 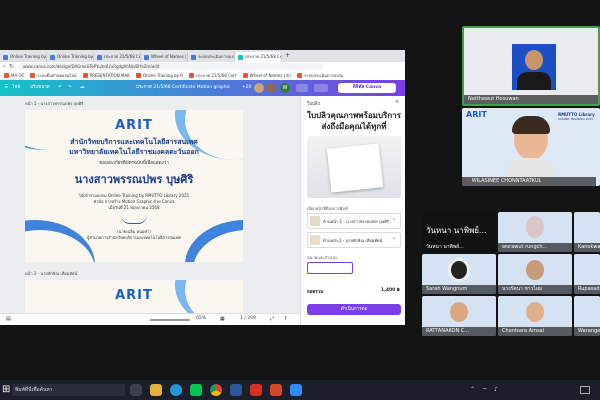 I want to click on bookmark-3: Online Training by R, so click(x=159, y=75).